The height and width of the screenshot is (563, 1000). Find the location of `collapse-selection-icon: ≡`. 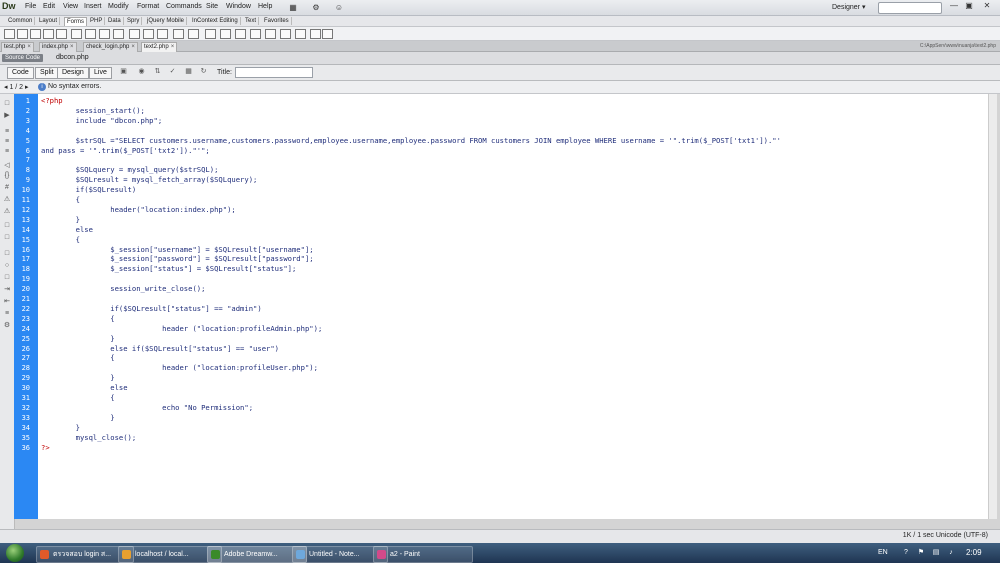

collapse-selection-icon: ≡ is located at coordinates (7, 141).